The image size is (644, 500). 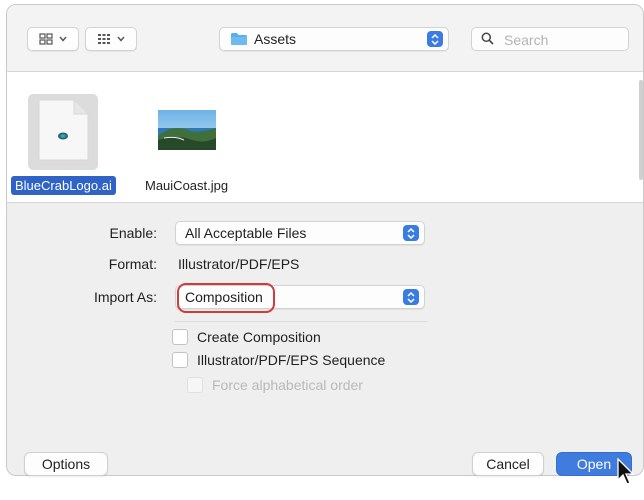 What do you see at coordinates (334, 39) in the screenshot?
I see `location-popup: Assets` at bounding box center [334, 39].